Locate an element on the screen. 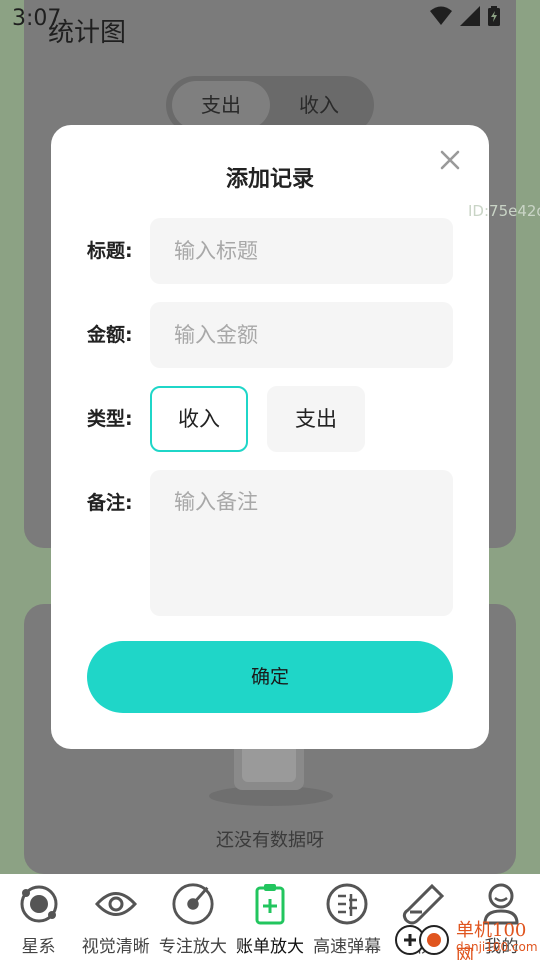 Image resolution: width=540 pixels, height=960 pixels. amount-input is located at coordinates (301, 335).